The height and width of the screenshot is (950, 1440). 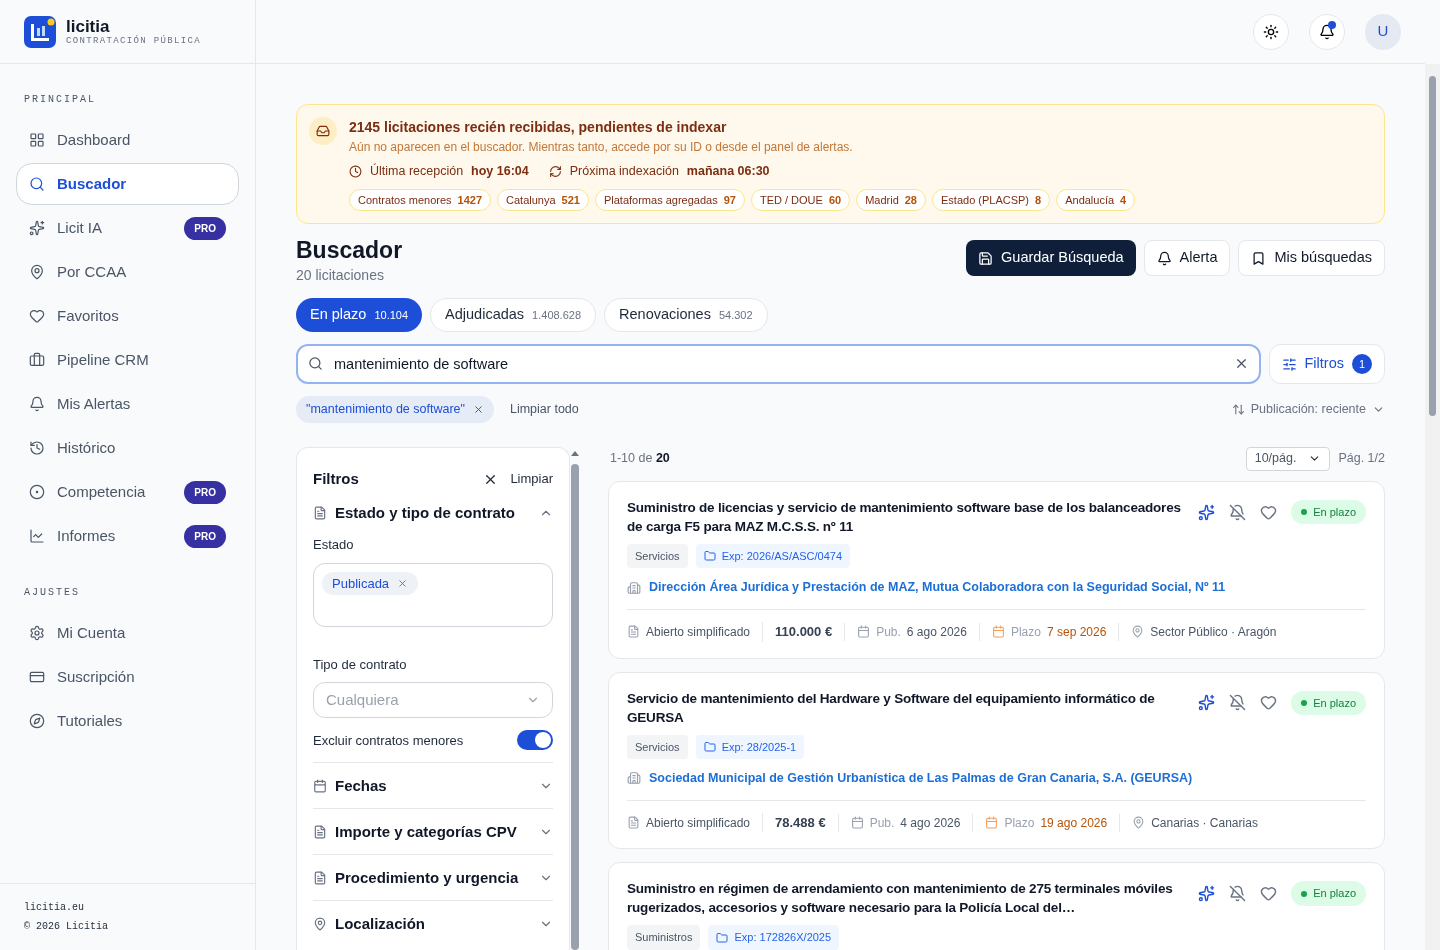 What do you see at coordinates (127, 140) in the screenshot?
I see `nav-item: Dashboard` at bounding box center [127, 140].